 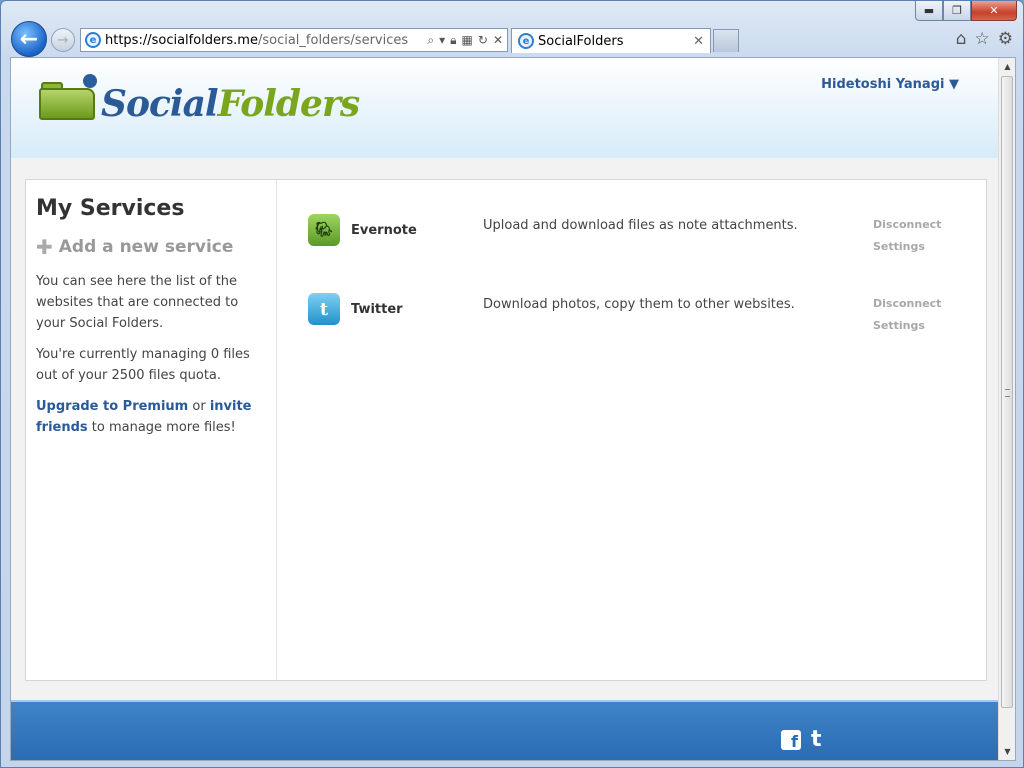 What do you see at coordinates (110, 208) in the screenshot?
I see `sidebar-title: My Services` at bounding box center [110, 208].